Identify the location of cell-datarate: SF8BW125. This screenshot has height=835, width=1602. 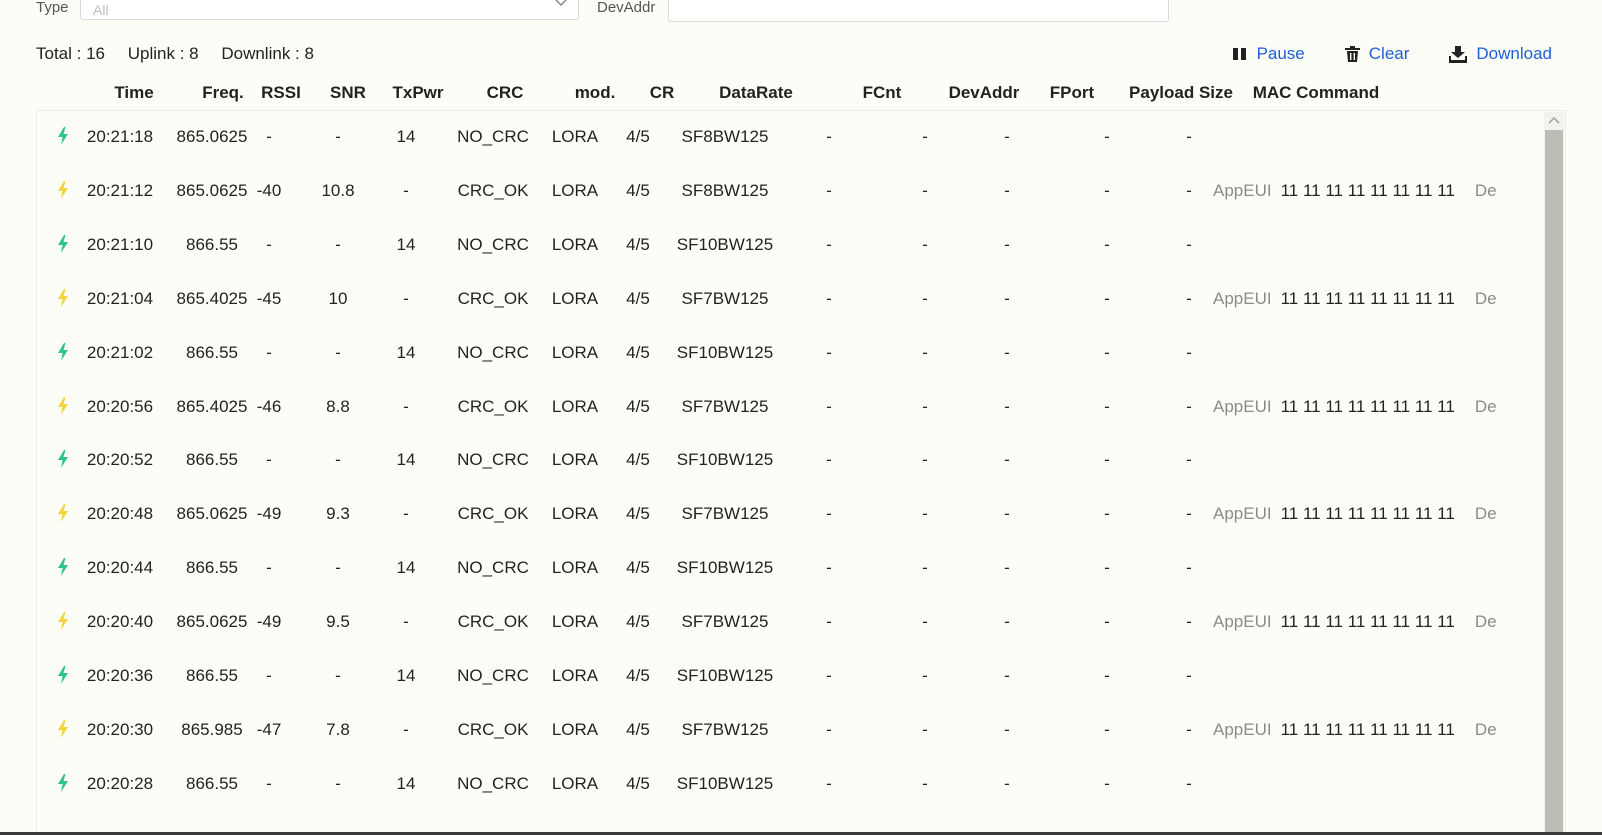
(725, 136).